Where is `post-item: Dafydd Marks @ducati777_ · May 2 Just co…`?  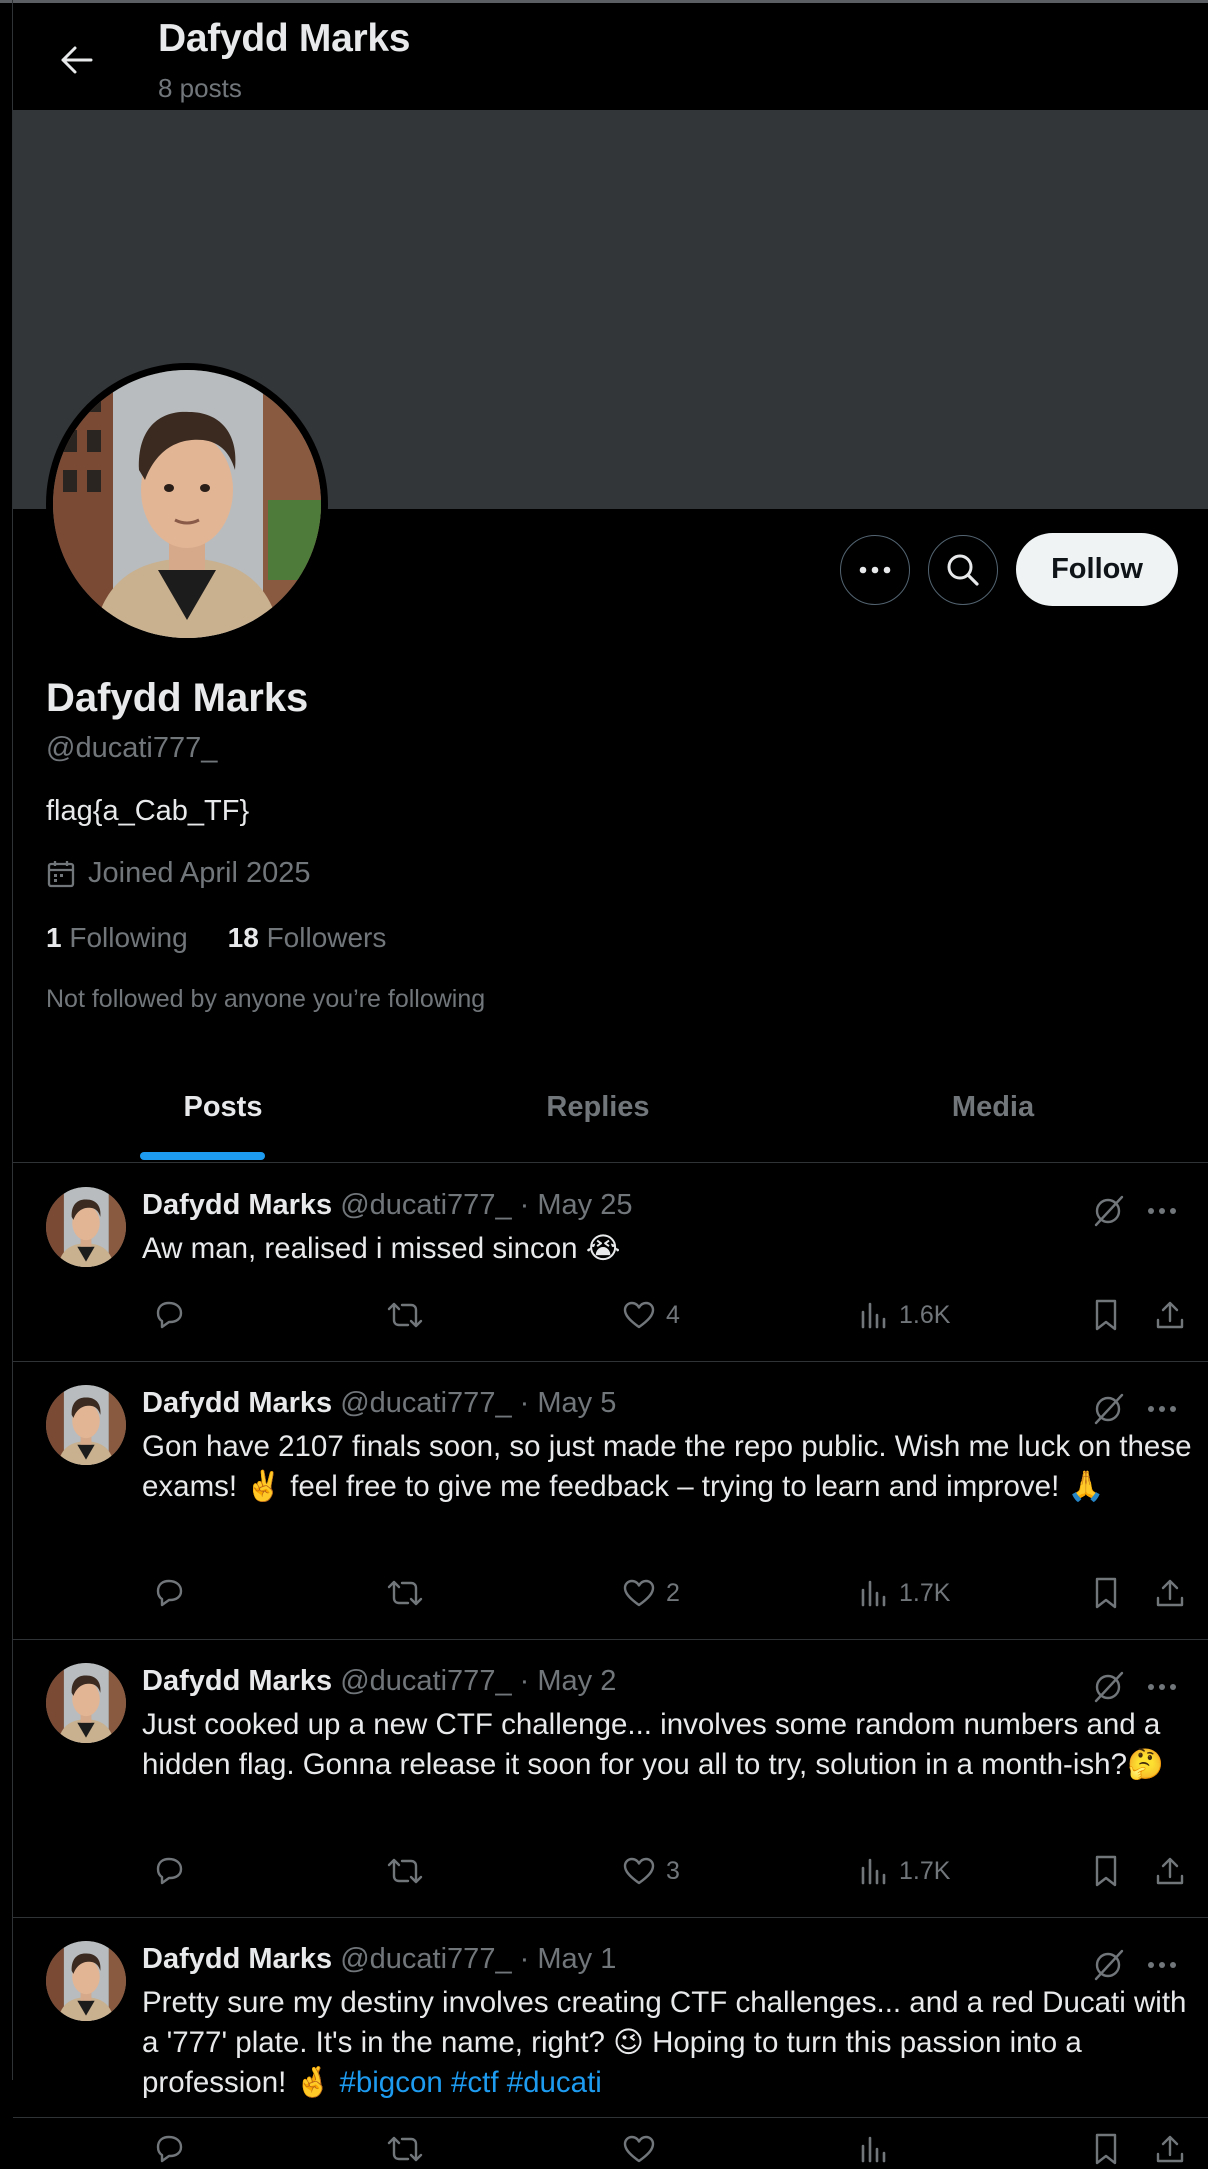 post-item: Dafydd Marks @ducati777_ · May 2 Just co… is located at coordinates (610, 1778).